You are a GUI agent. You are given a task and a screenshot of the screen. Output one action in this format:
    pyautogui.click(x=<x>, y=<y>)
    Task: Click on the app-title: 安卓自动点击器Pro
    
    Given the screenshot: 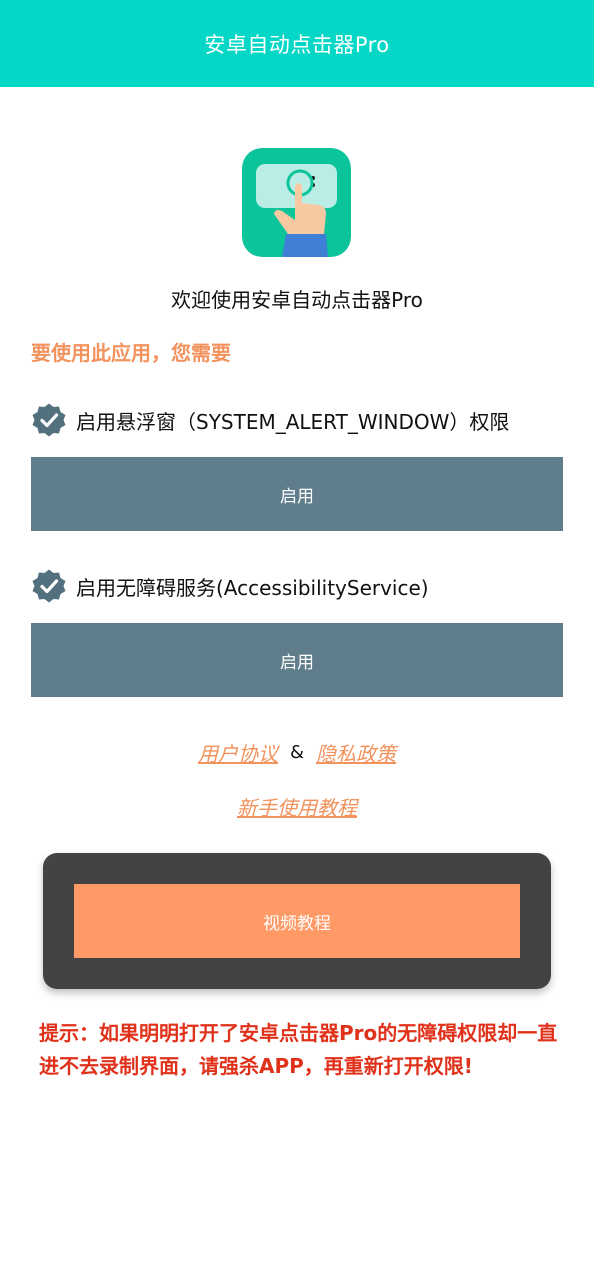 What is the action you would take?
    pyautogui.click(x=297, y=44)
    